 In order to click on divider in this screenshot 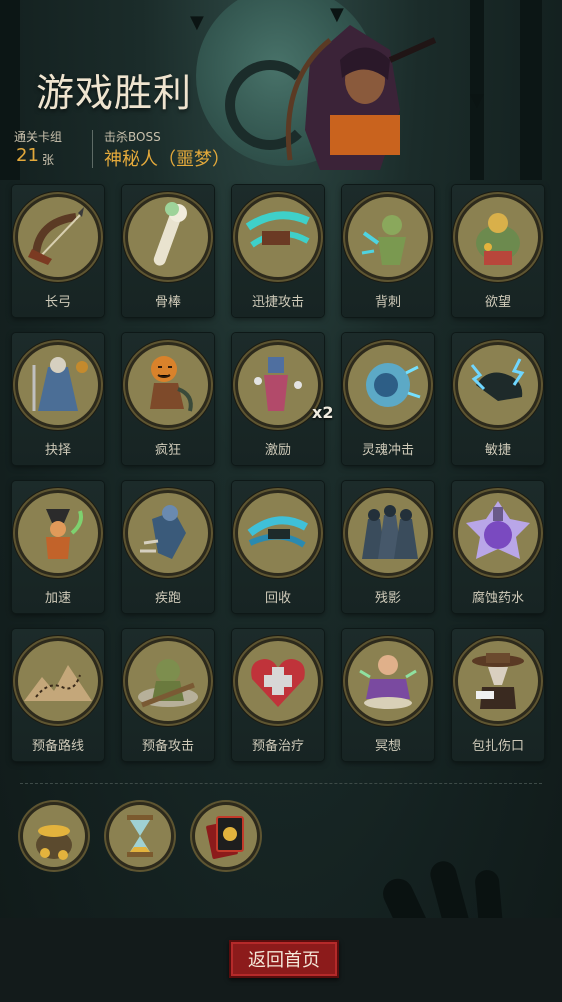, I will do `click(281, 783)`.